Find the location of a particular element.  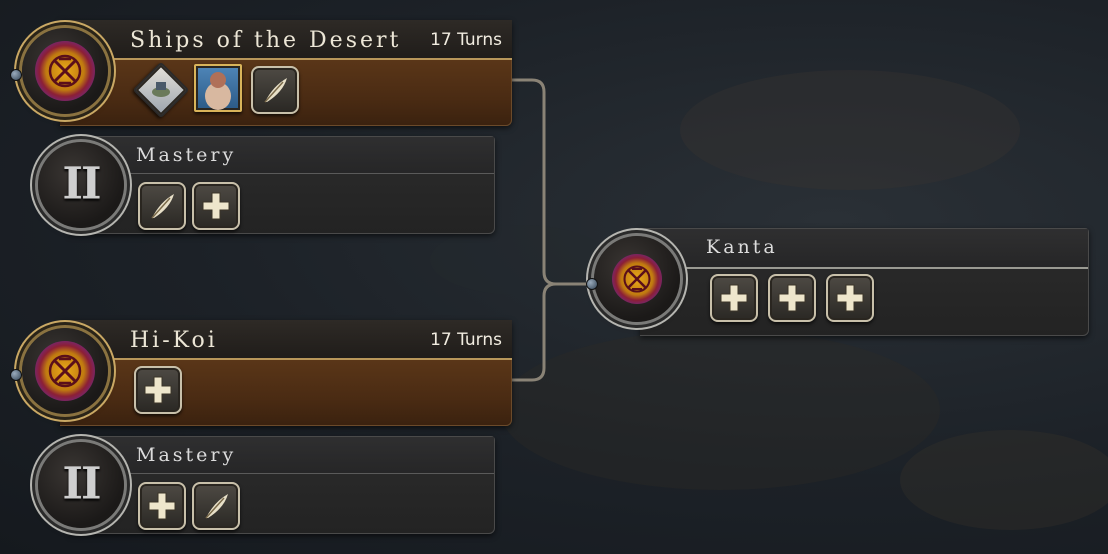

card-panel: Hi-Koi 17 Turns is located at coordinates (286, 373).